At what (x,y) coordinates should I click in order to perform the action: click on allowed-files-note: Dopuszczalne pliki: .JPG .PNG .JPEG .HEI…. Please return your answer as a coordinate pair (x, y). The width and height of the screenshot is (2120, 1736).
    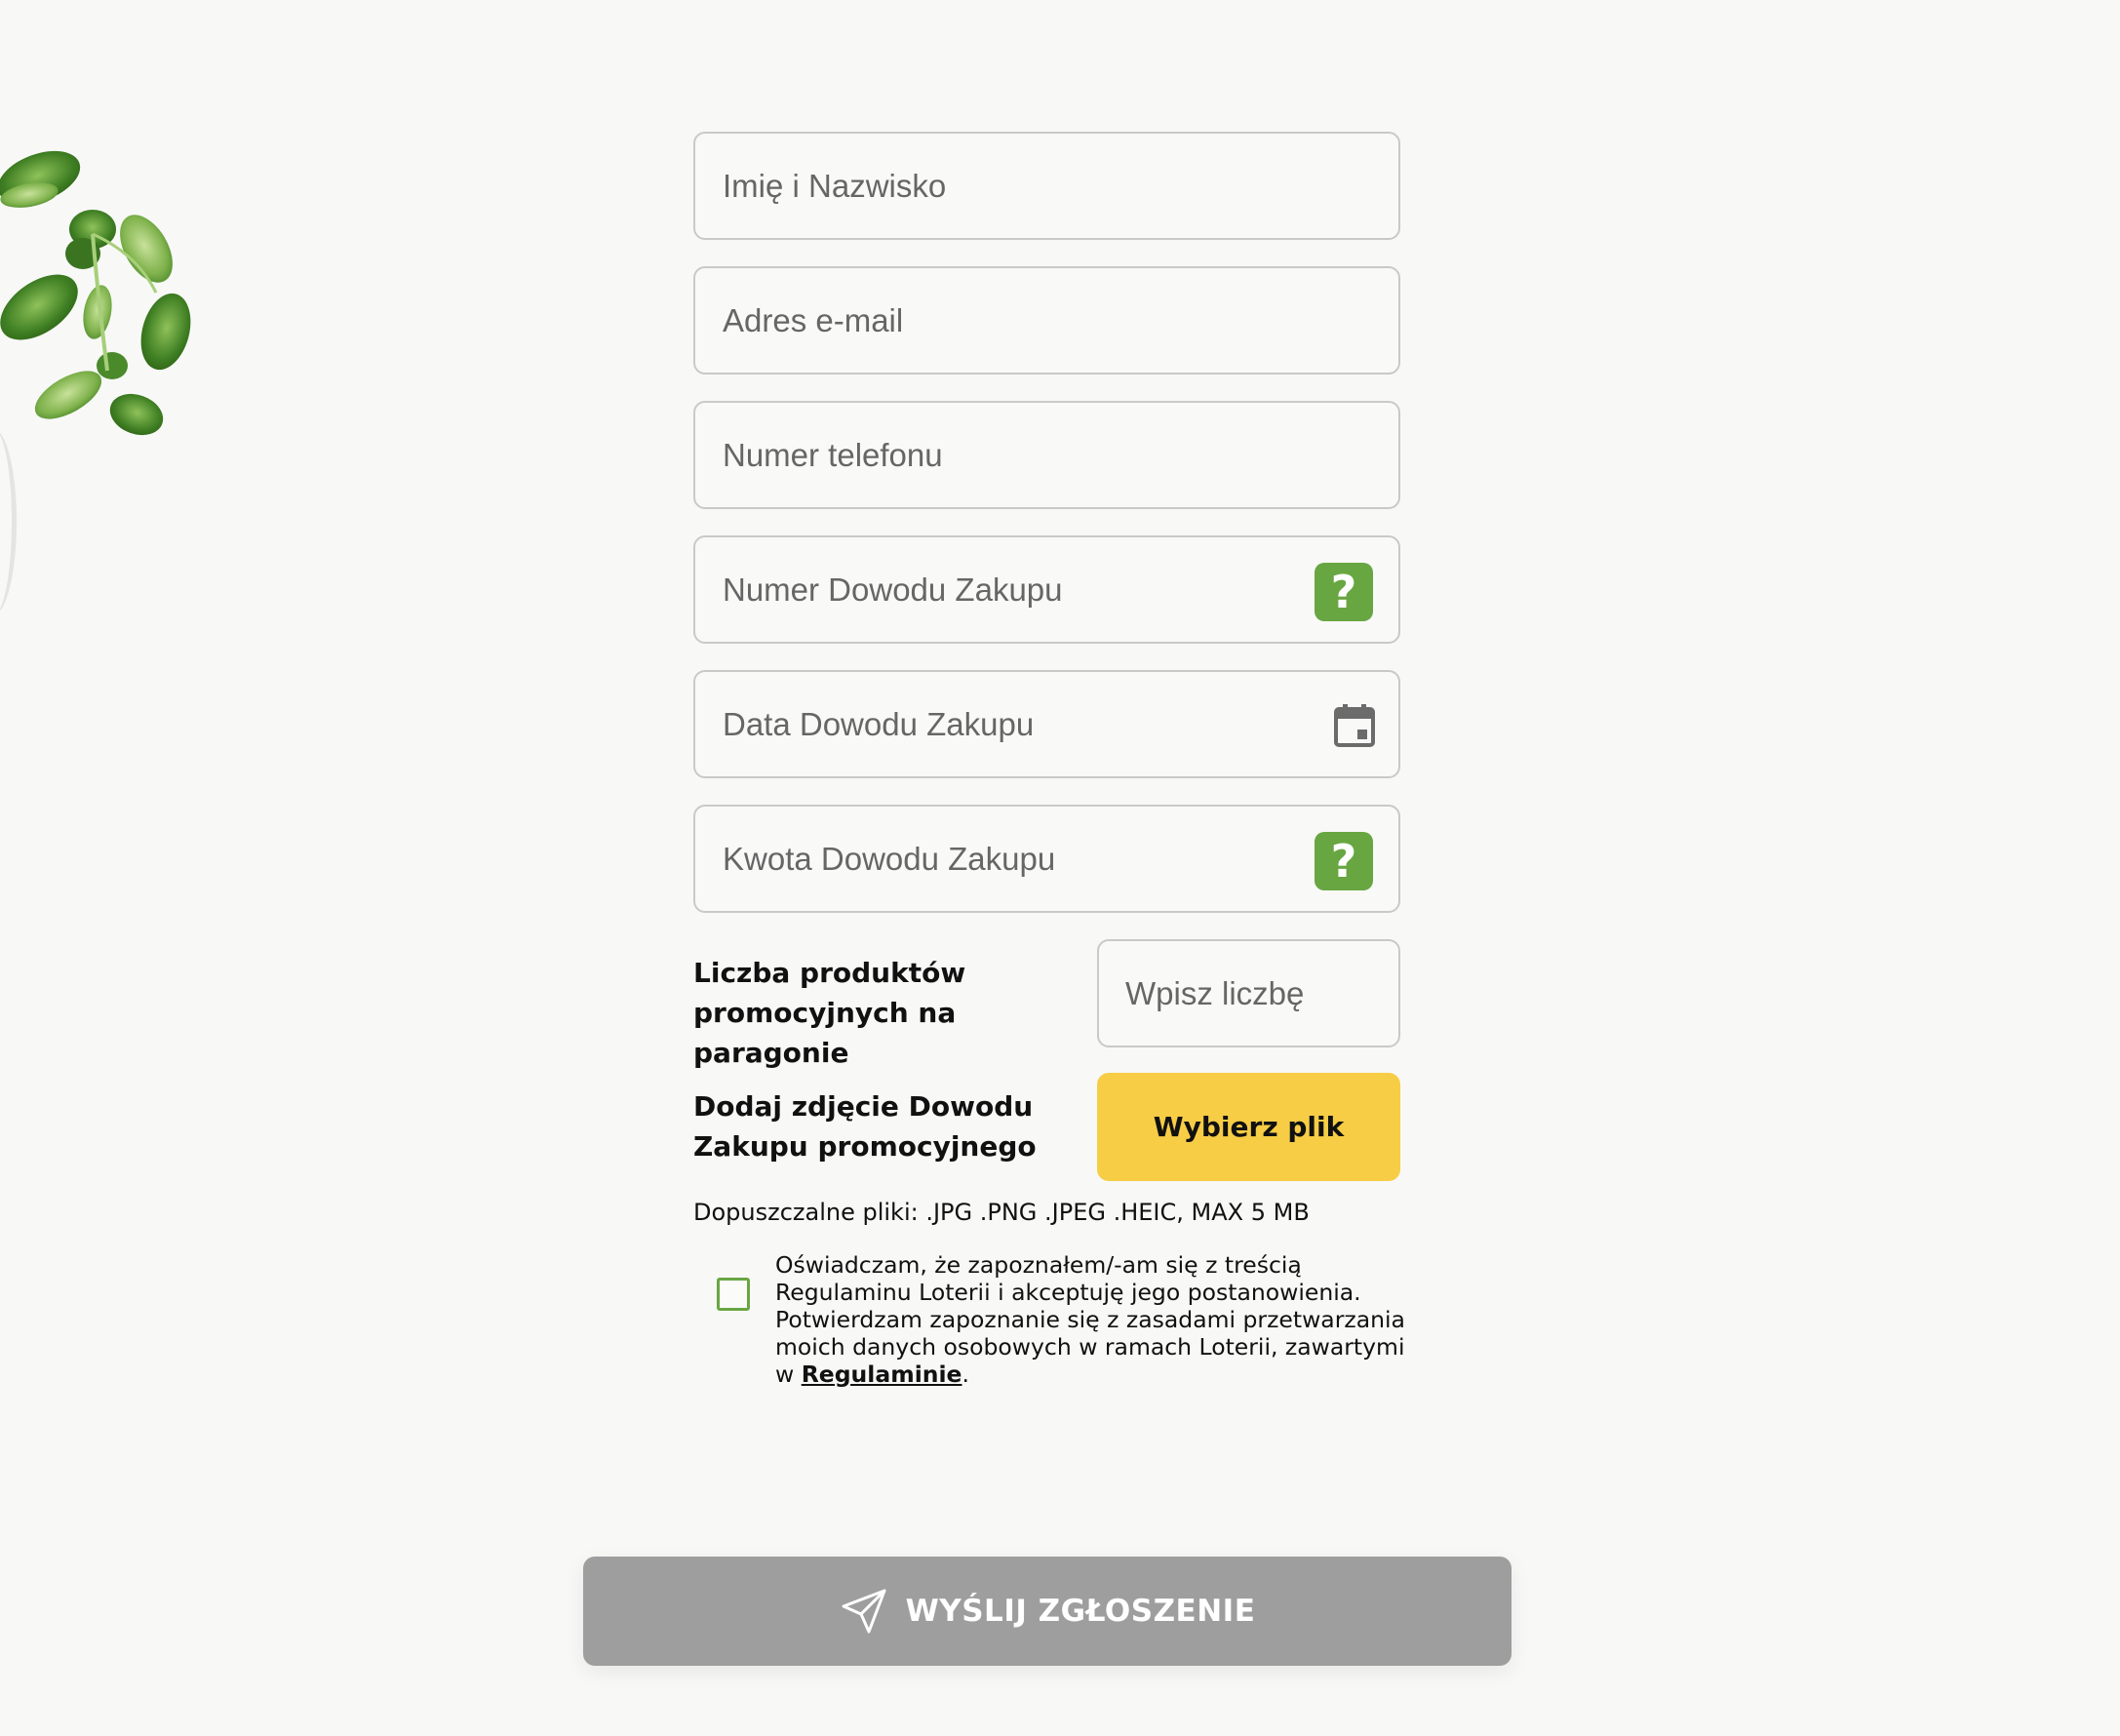
    Looking at the image, I should click on (1001, 1212).